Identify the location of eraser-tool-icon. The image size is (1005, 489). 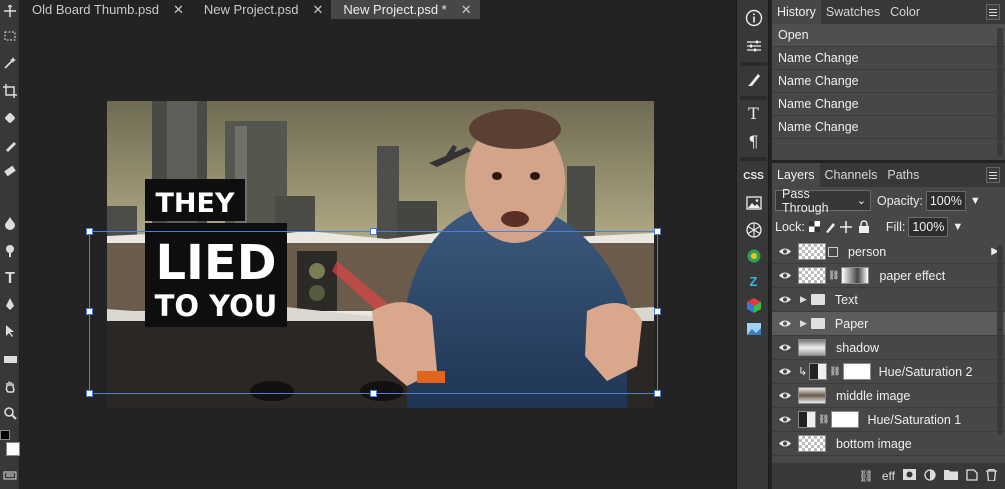
(10, 171).